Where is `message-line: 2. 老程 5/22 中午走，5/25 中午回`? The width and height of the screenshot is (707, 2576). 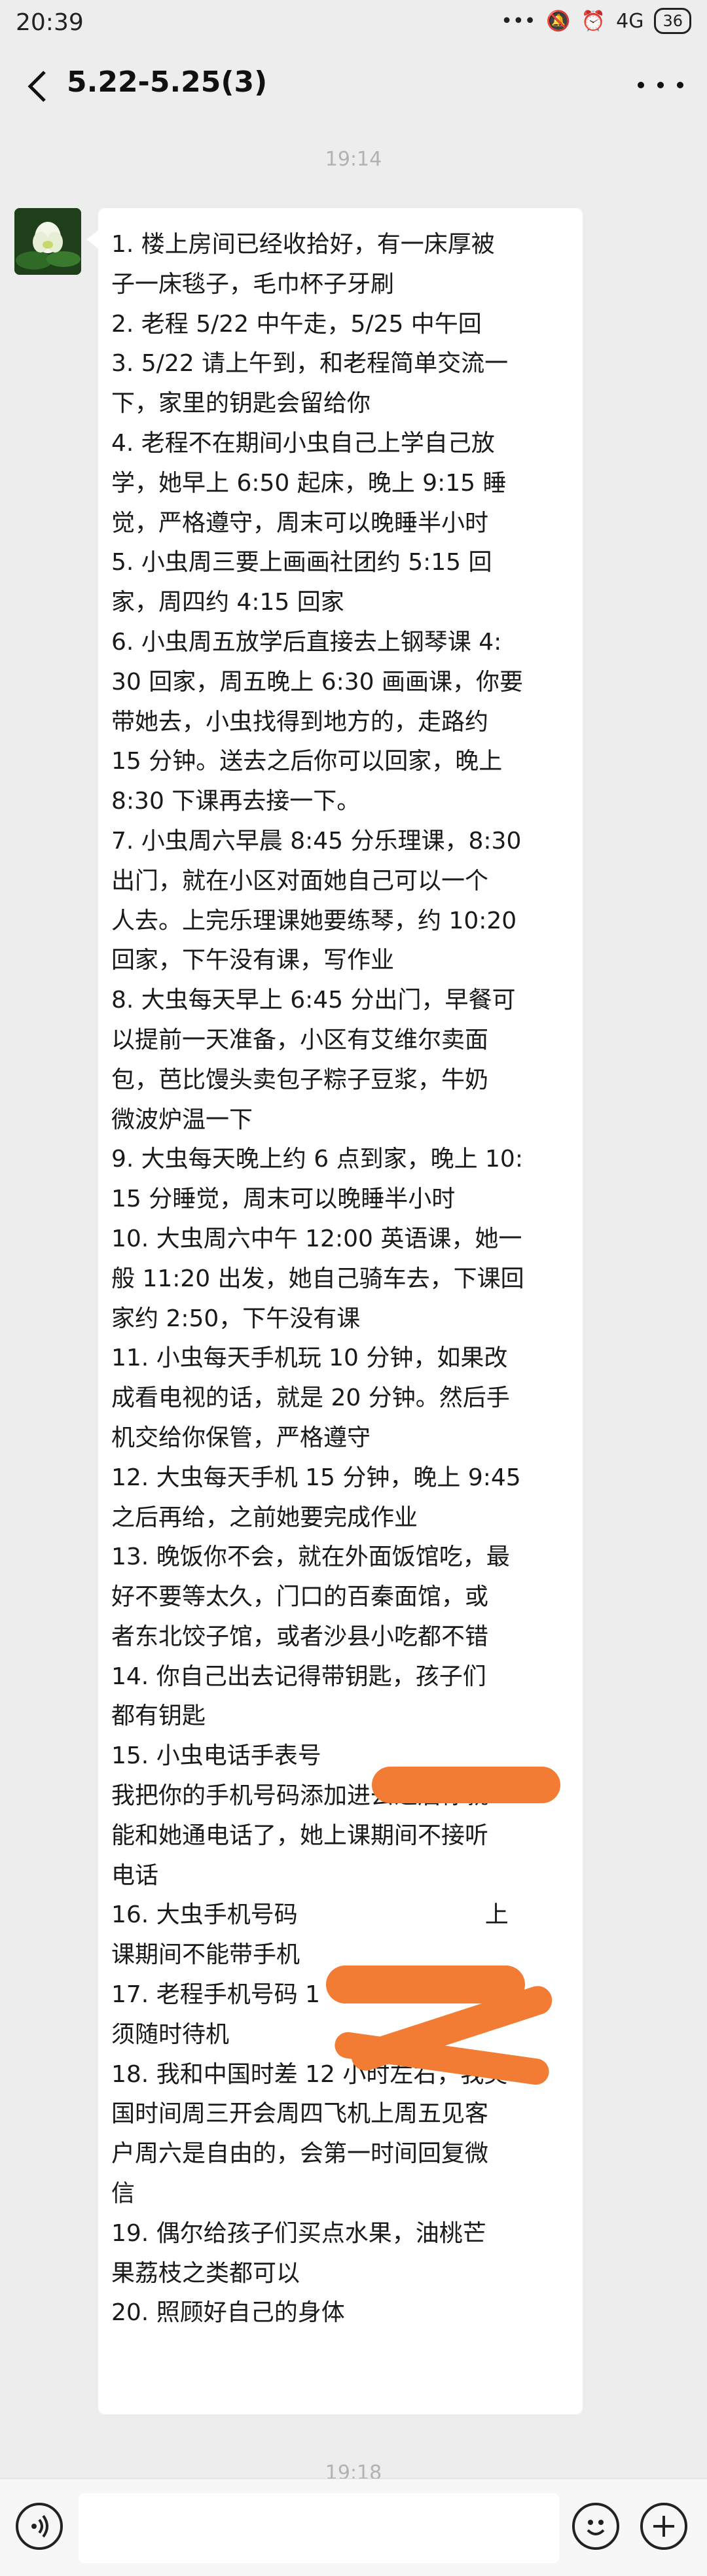 message-line: 2. 老程 5/22 中午走，5/25 中午回 is located at coordinates (296, 324).